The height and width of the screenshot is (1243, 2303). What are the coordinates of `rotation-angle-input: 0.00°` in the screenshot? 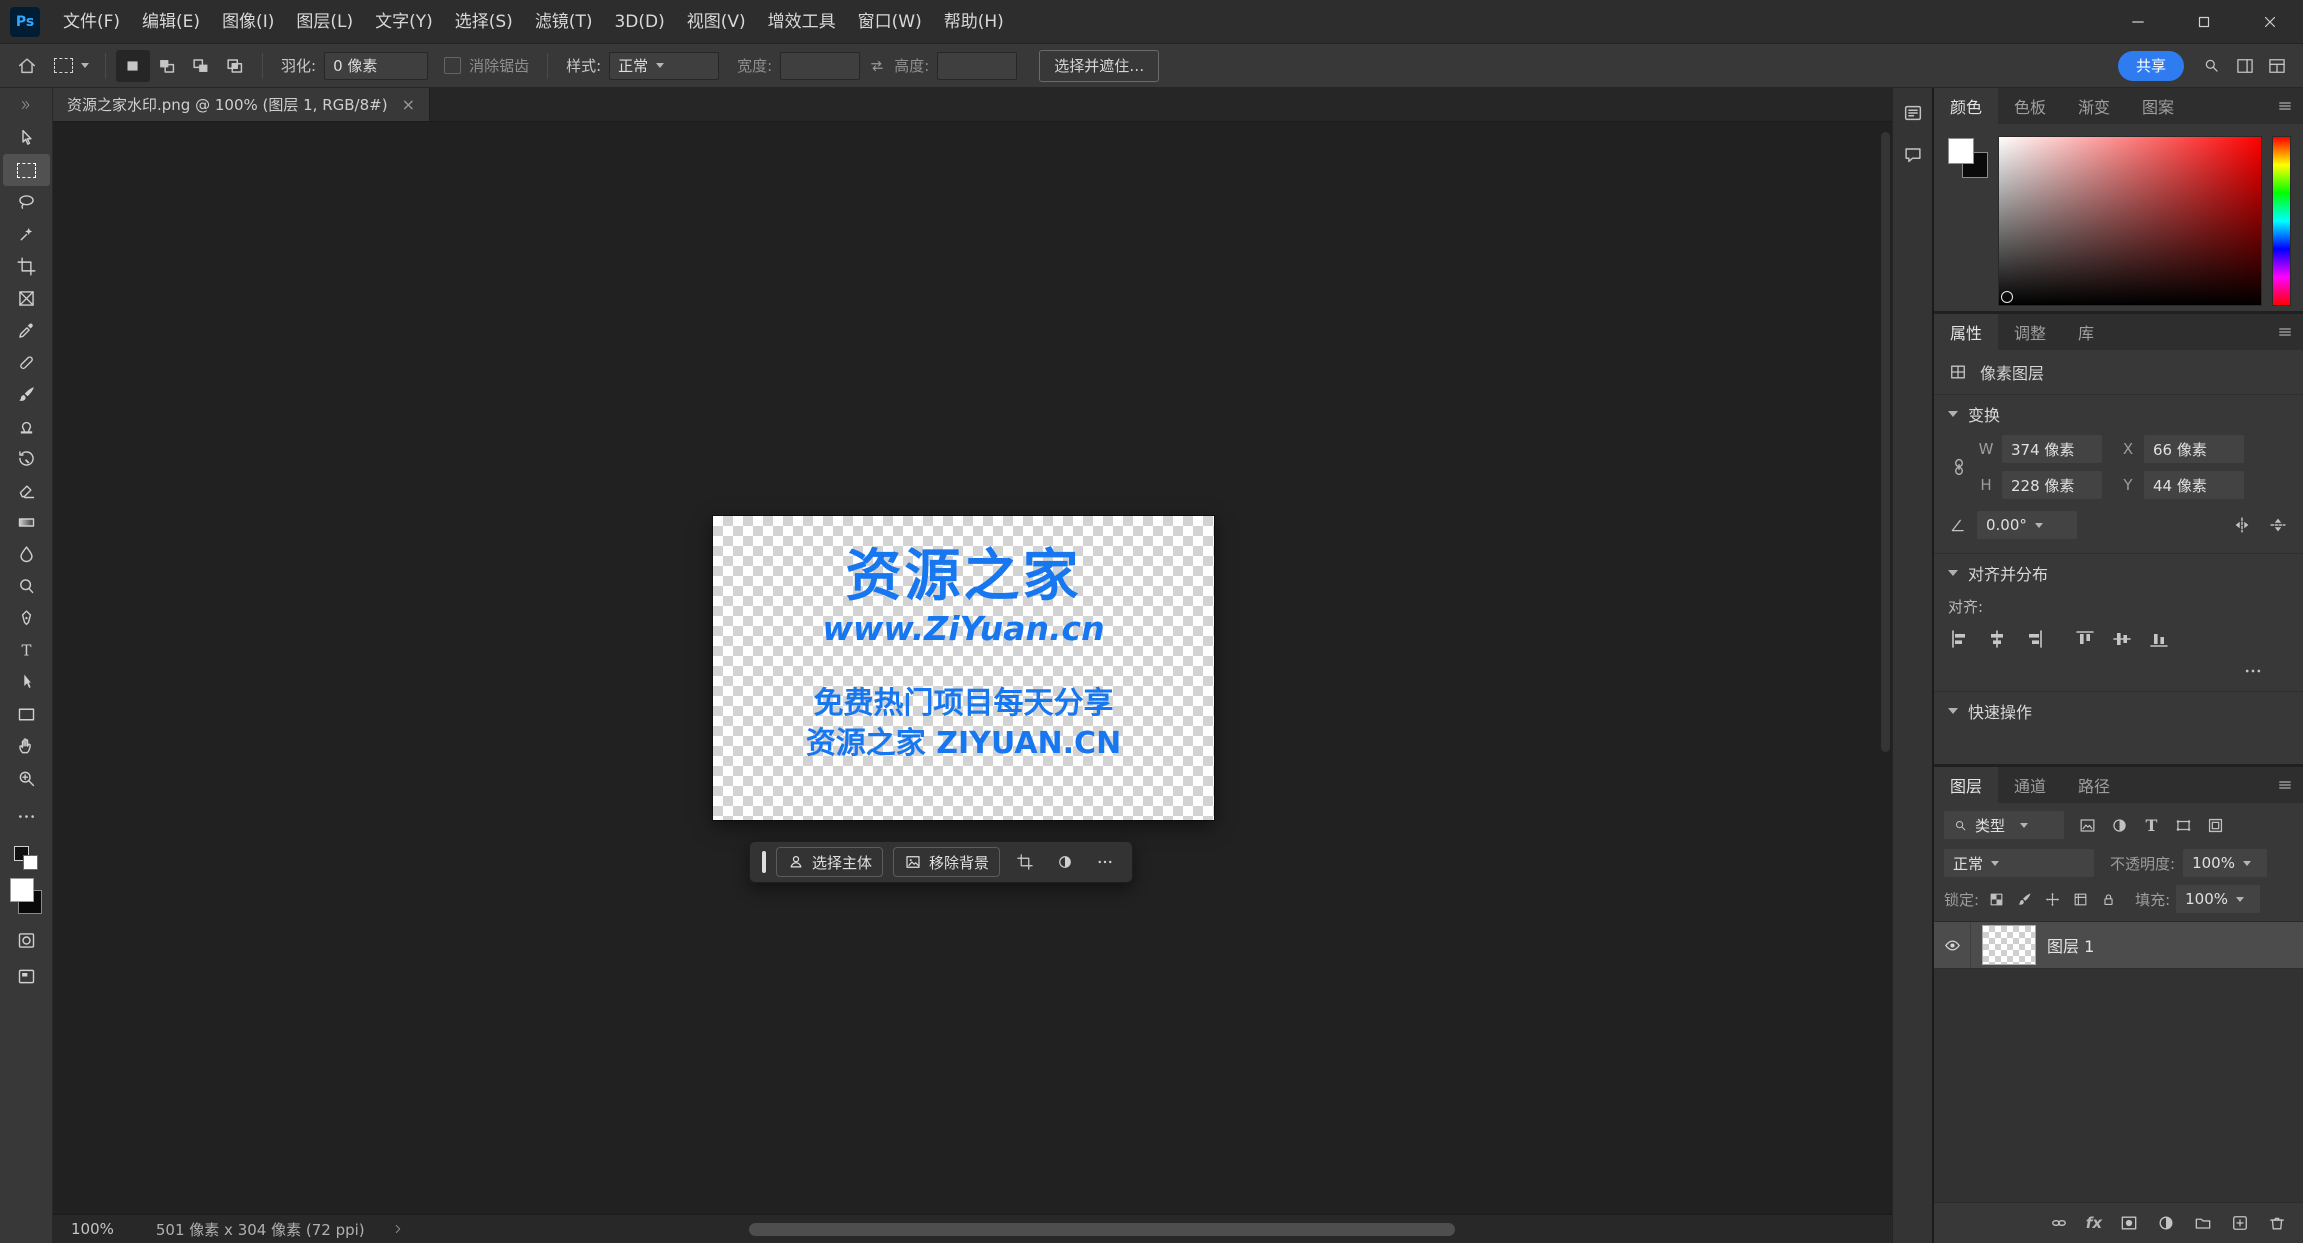 It's located at (2027, 525).